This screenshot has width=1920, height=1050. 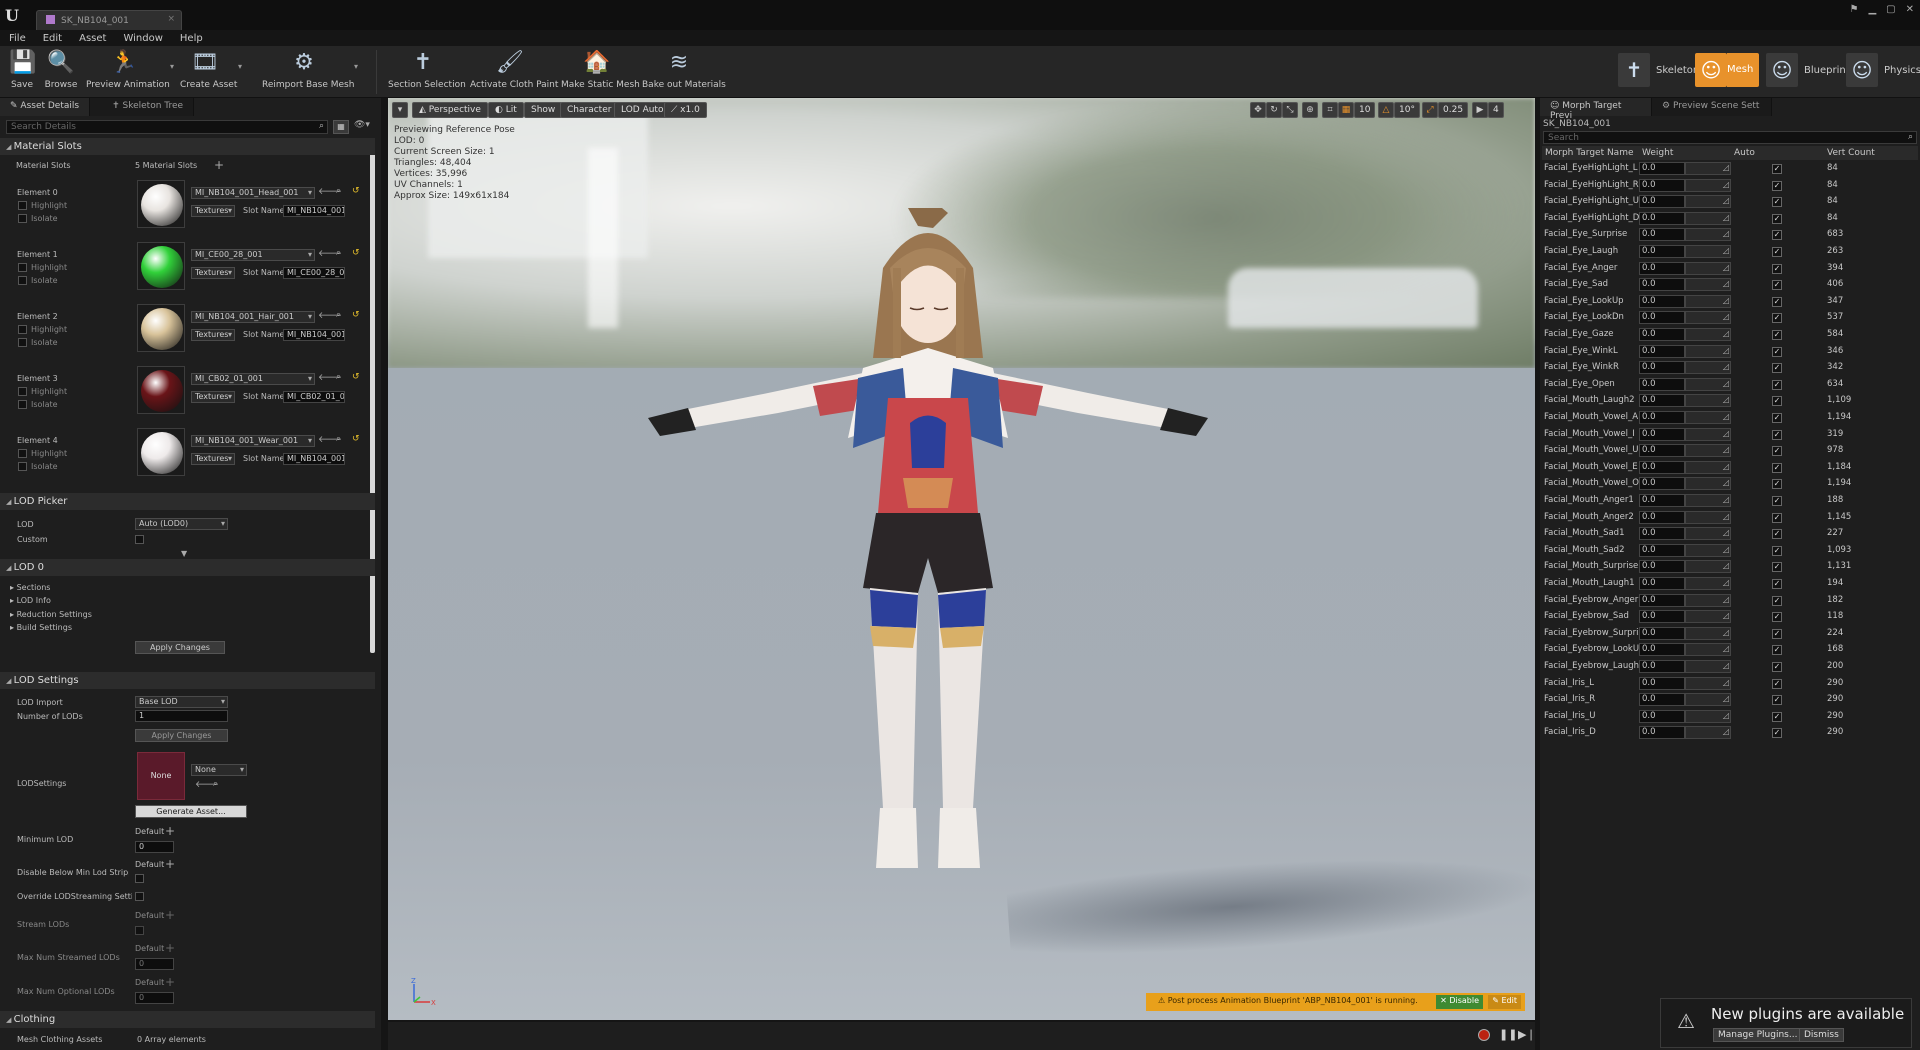 What do you see at coordinates (1728, 700) in the screenshot?
I see `morph-target-row: Facial_Iris_R 0.0 ✓ 290` at bounding box center [1728, 700].